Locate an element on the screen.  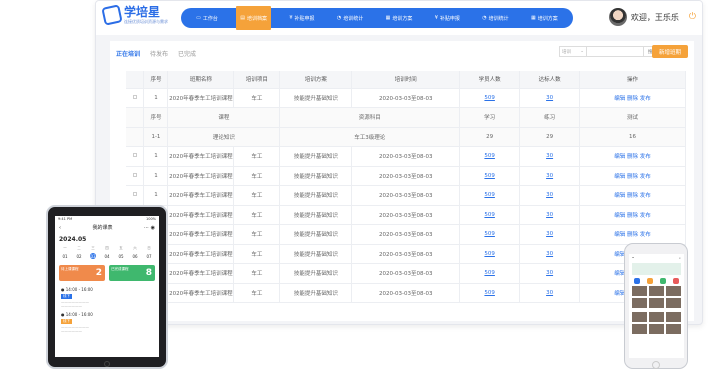
money-icon: ¥ is located at coordinates (436, 18).